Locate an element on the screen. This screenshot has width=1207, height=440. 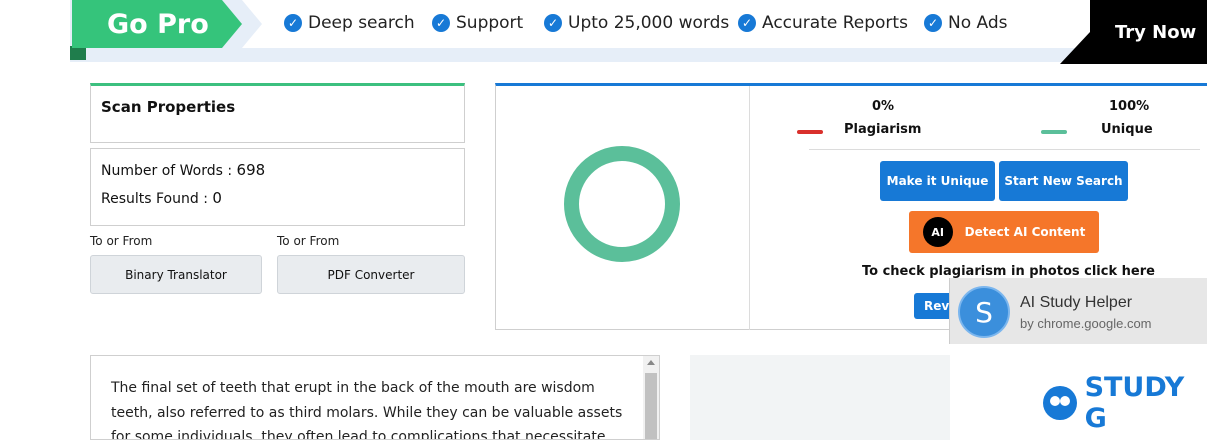
ai-icon: AI is located at coordinates (937, 232).